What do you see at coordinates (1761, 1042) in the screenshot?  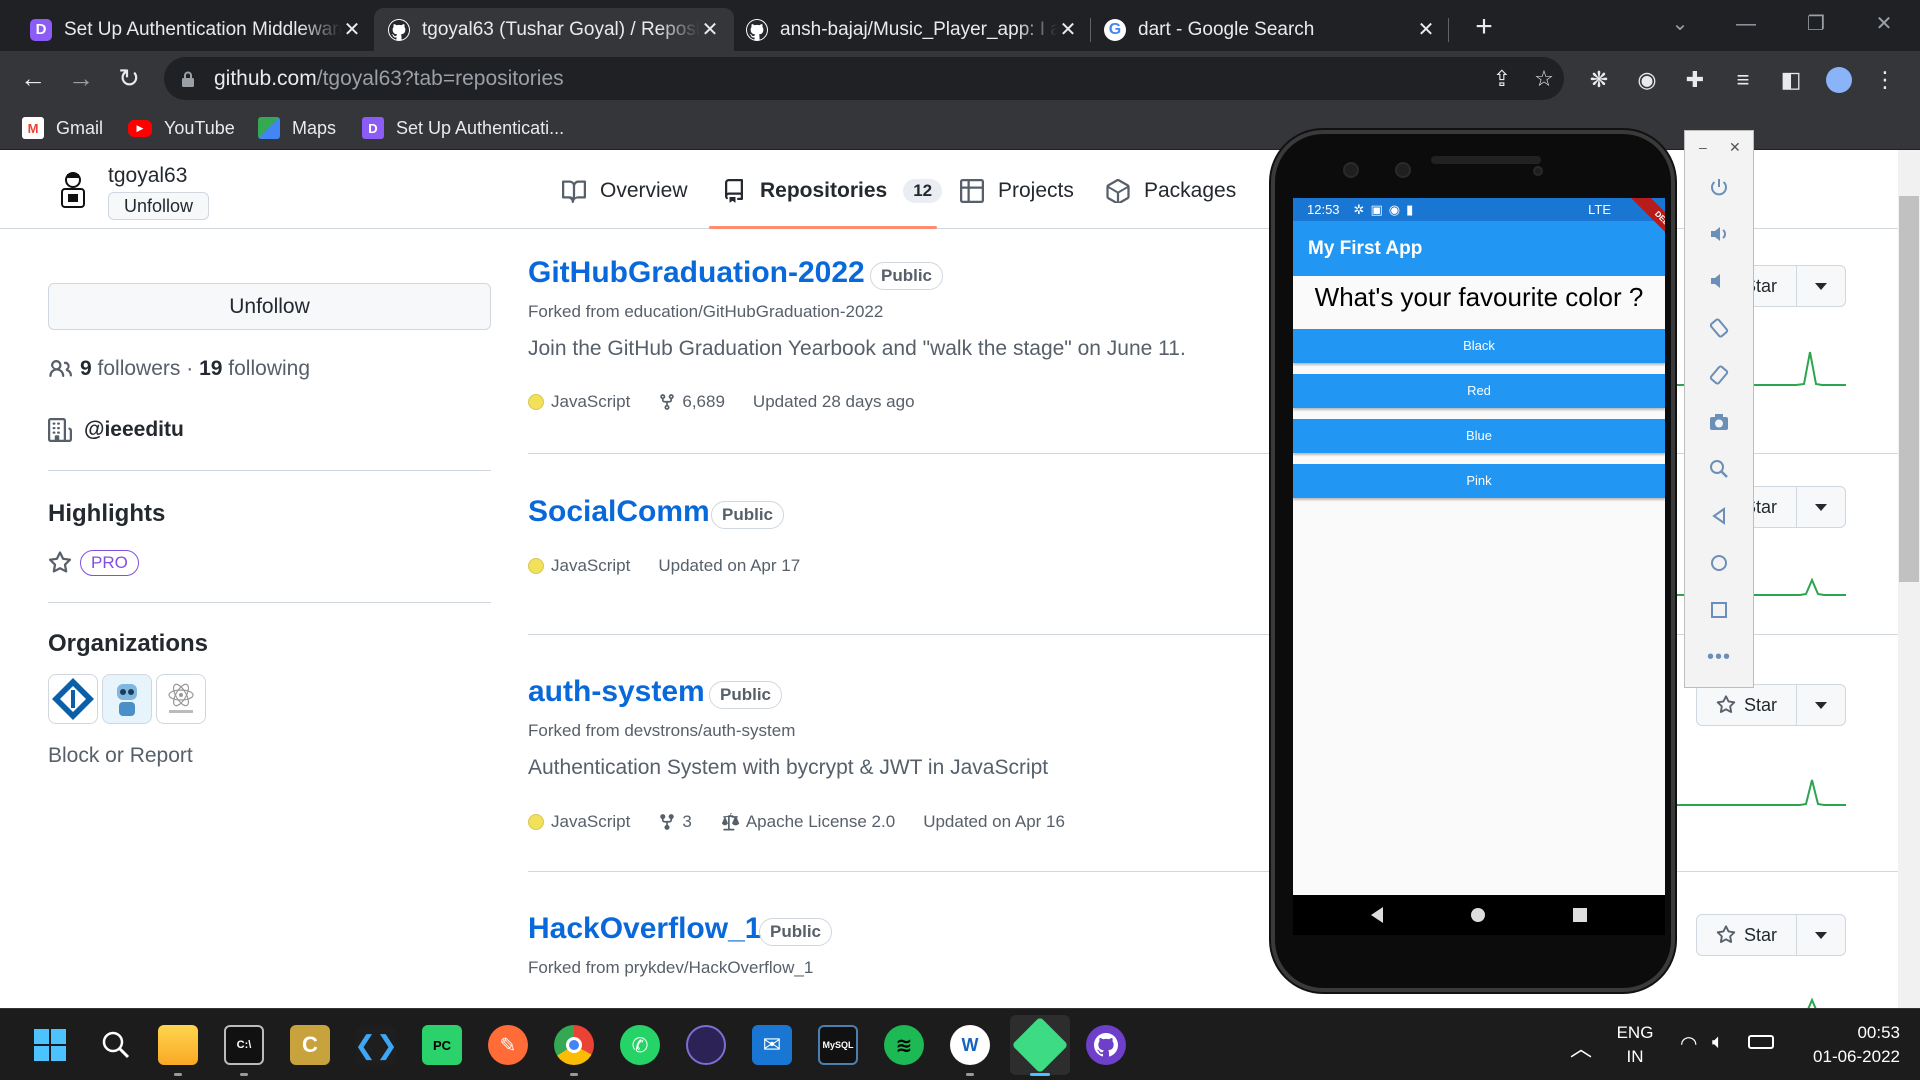 I see `battery-icon` at bounding box center [1761, 1042].